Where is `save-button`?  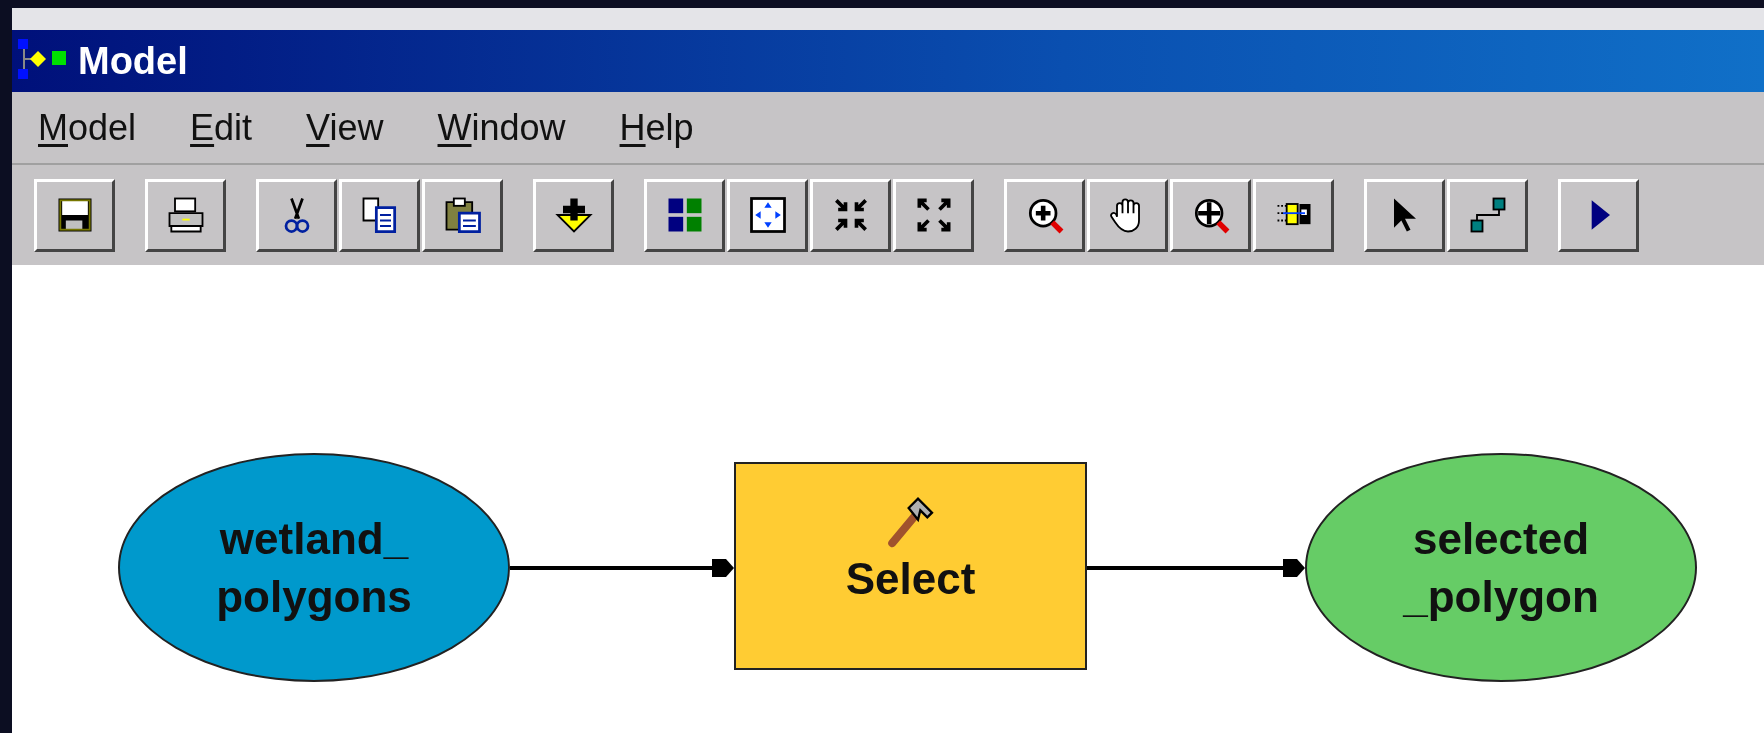 save-button is located at coordinates (74, 215).